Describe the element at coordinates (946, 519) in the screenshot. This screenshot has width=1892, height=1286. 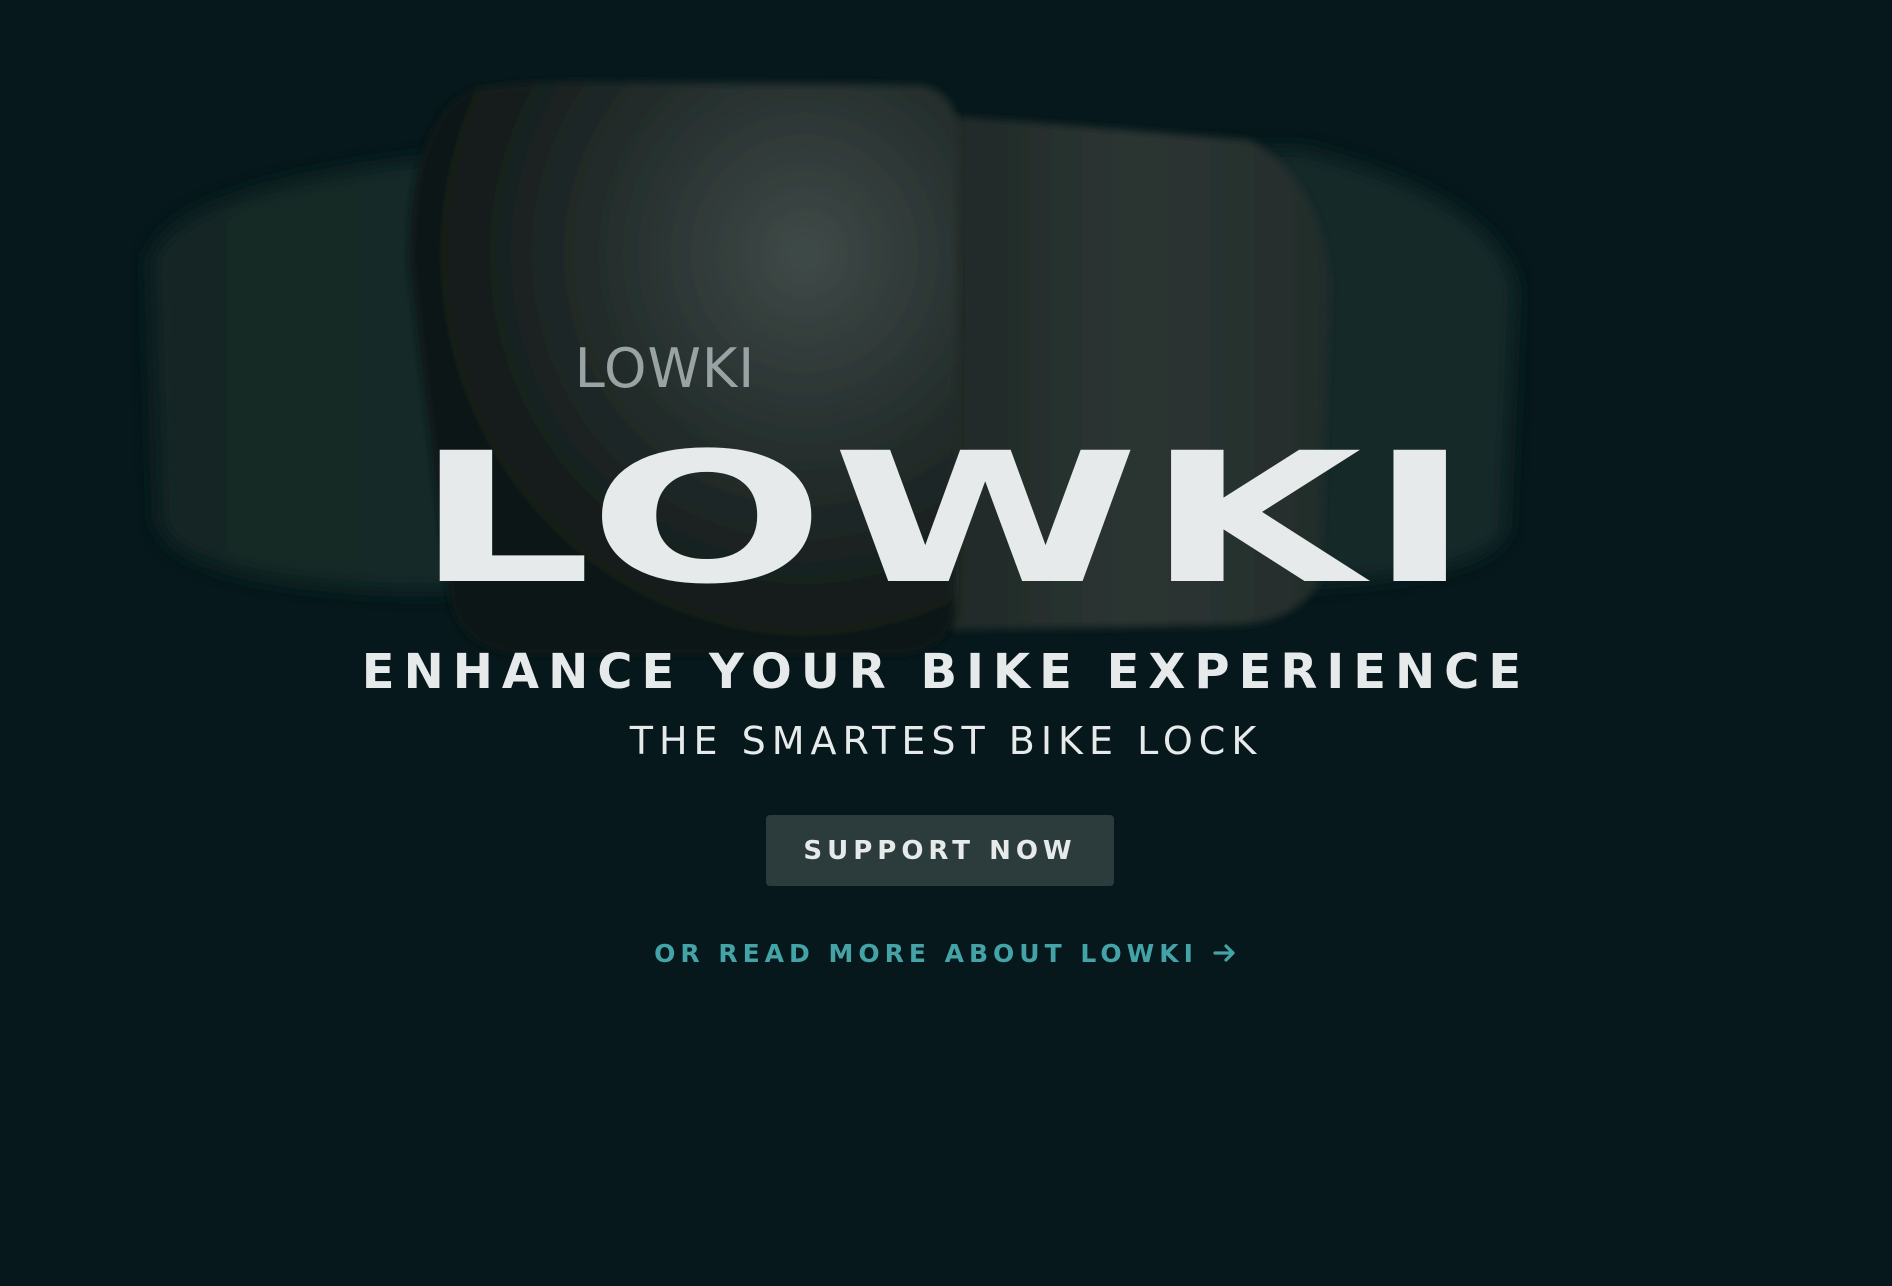
I see `brand-title: LOWKI` at that location.